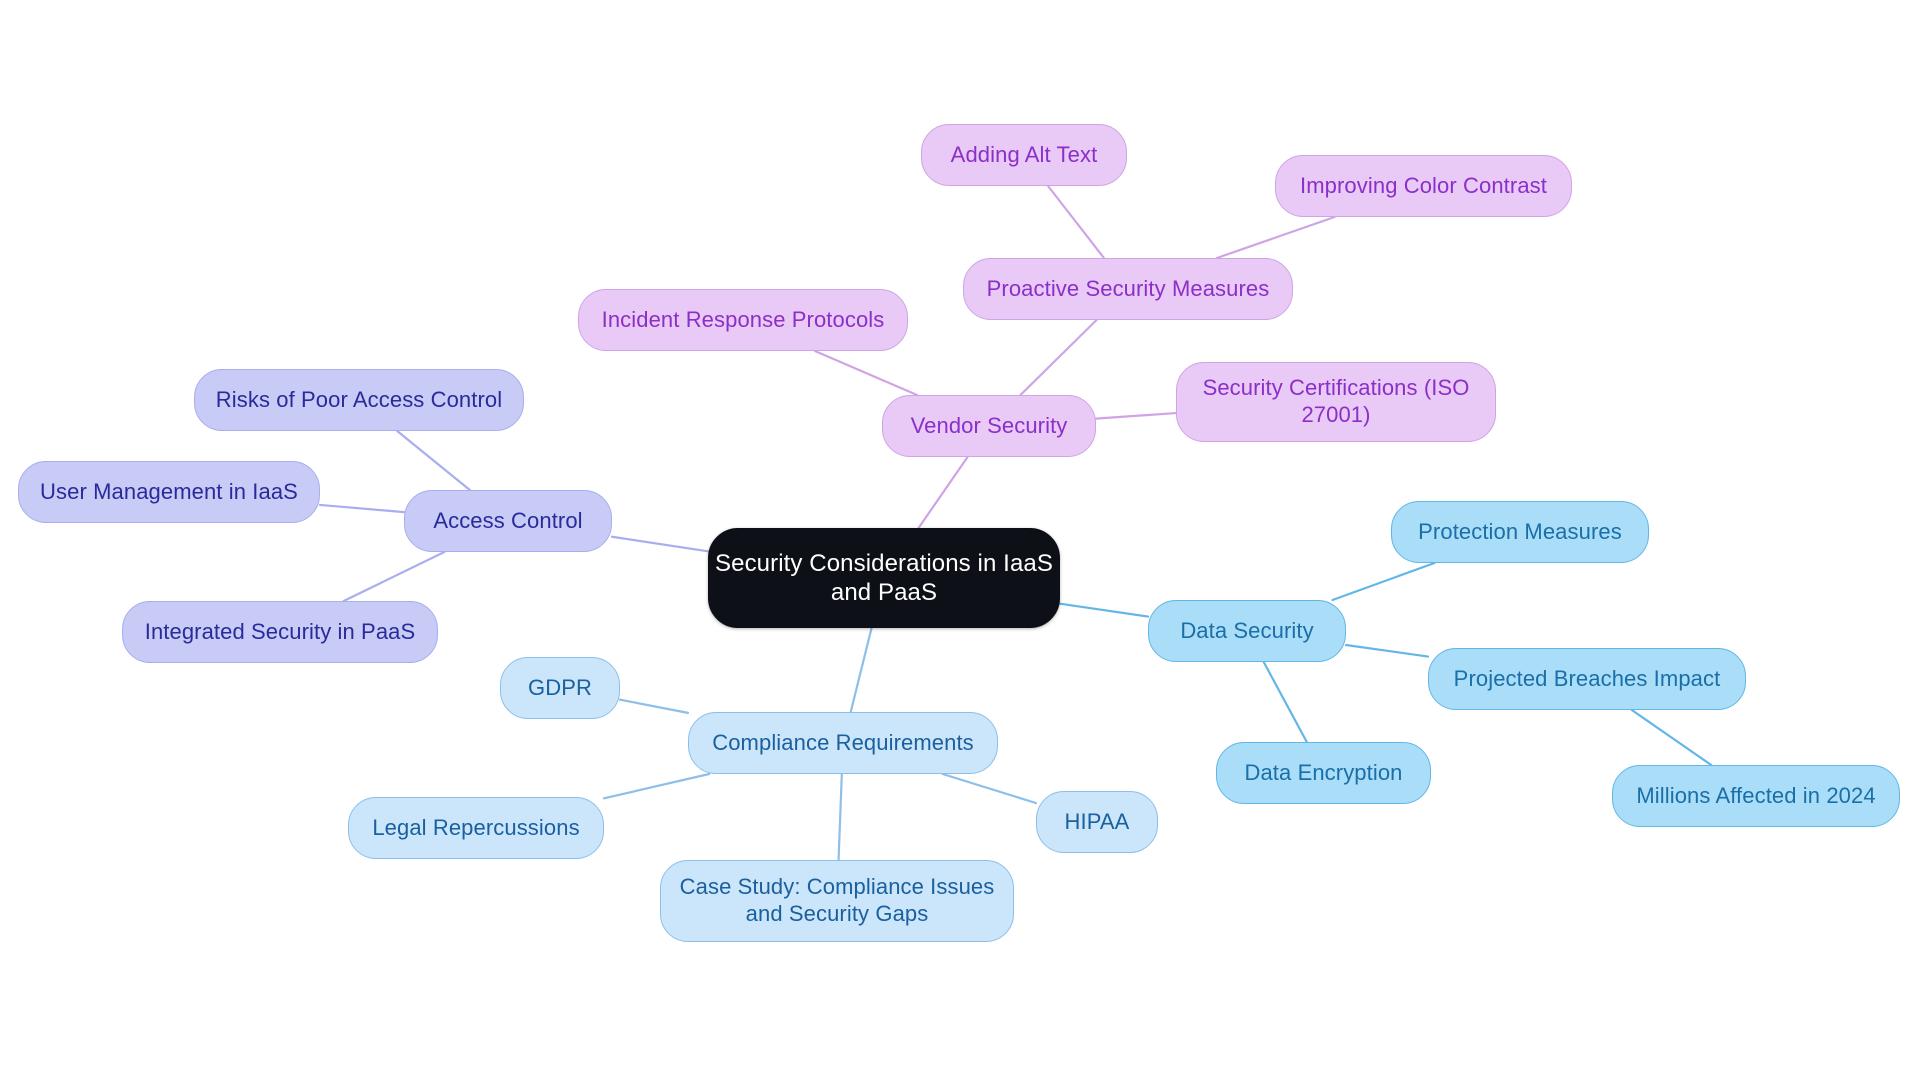 The height and width of the screenshot is (1083, 1920). Describe the element at coordinates (861, 670) in the screenshot. I see `edge-root-to-compliance-requirements` at that location.